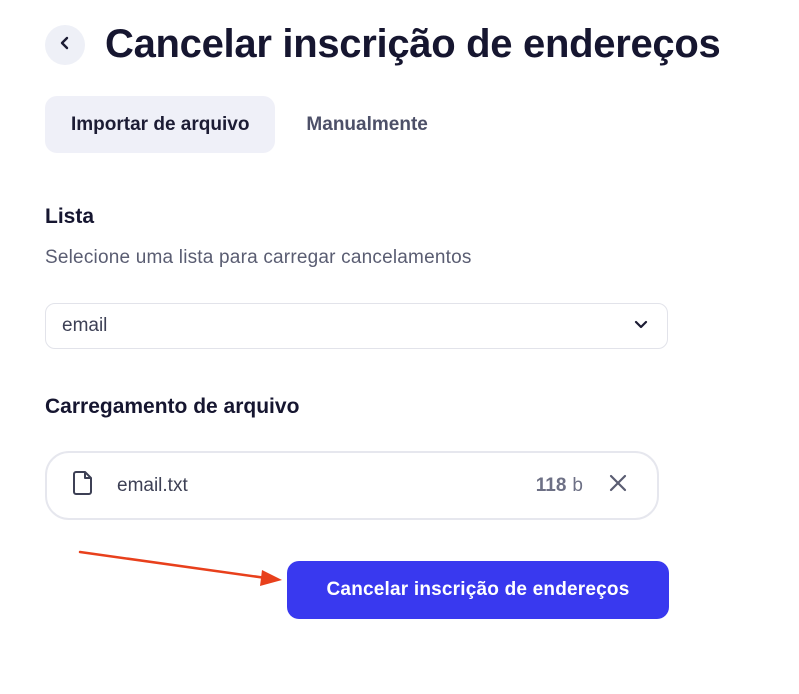 The image size is (799, 694). I want to click on list-select: email, so click(356, 326).